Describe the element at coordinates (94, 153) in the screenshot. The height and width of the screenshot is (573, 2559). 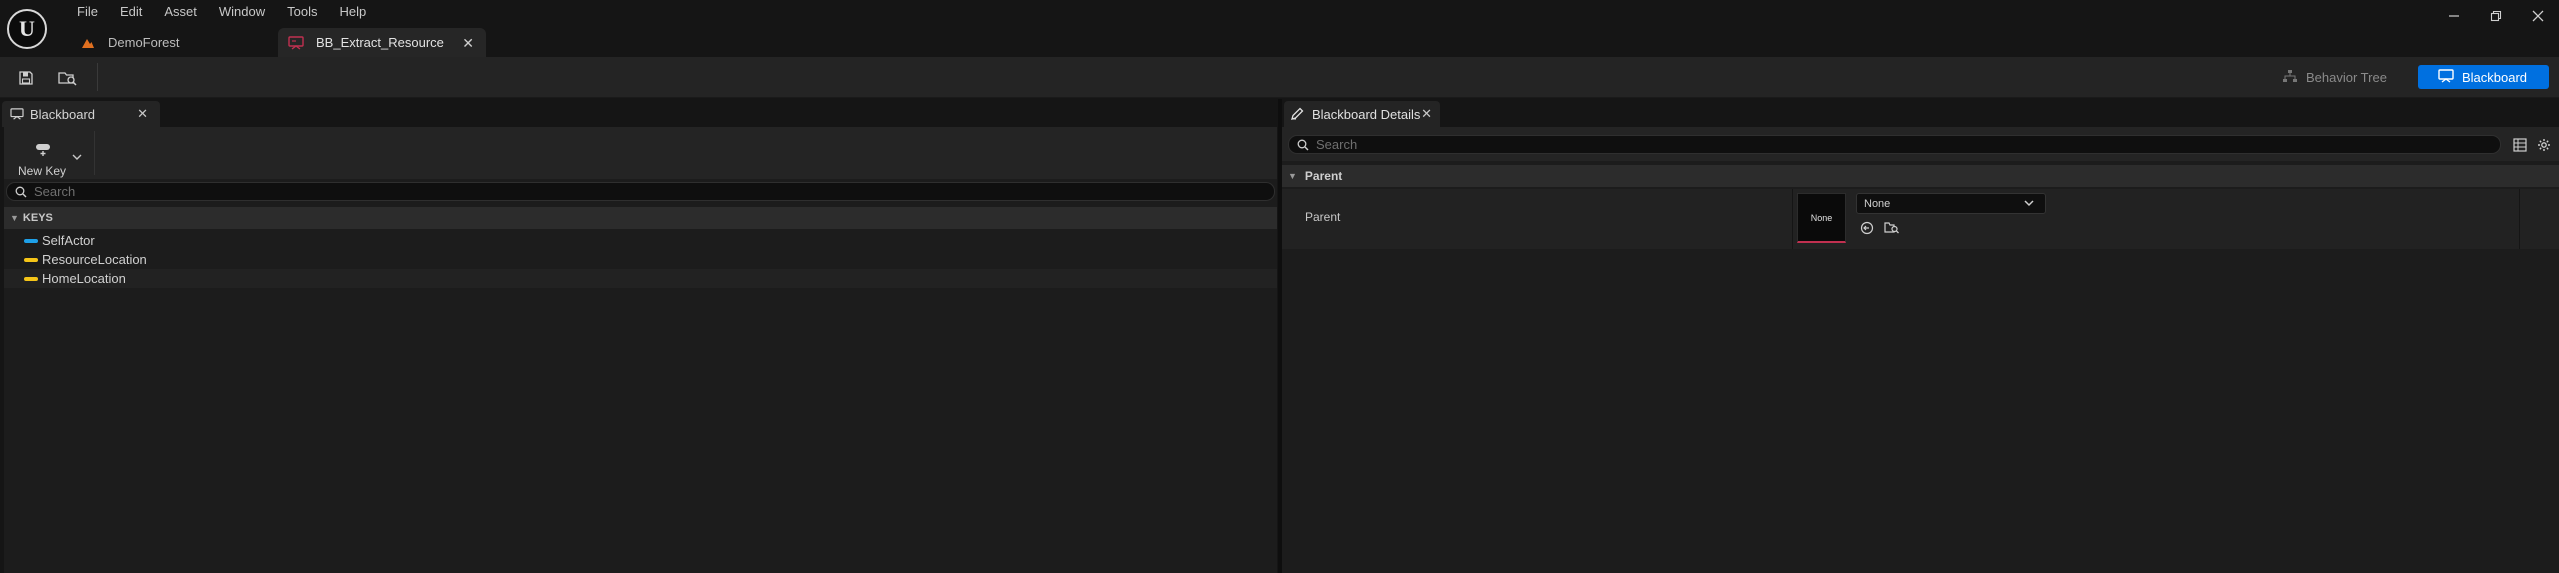
I see `separator` at that location.